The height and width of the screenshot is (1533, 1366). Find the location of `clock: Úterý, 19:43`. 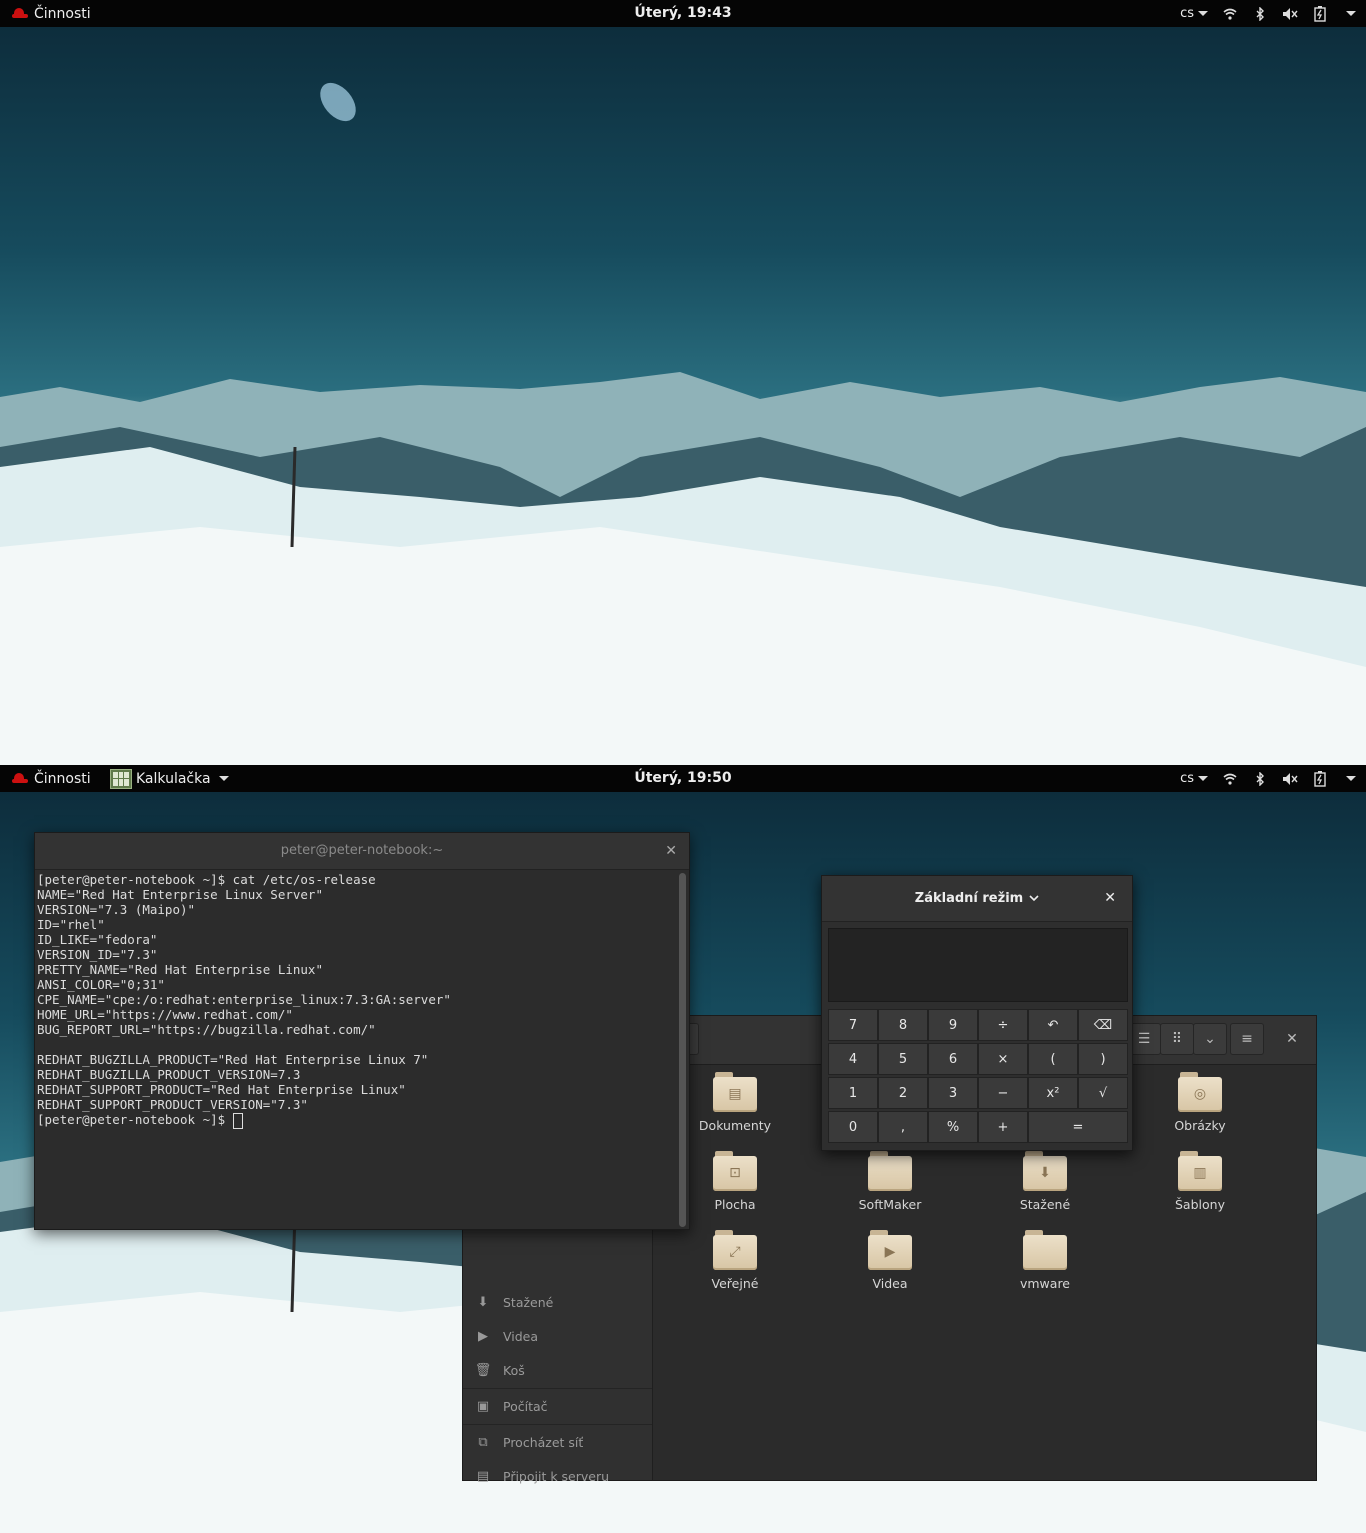

clock: Úterý, 19:43 is located at coordinates (683, 13).